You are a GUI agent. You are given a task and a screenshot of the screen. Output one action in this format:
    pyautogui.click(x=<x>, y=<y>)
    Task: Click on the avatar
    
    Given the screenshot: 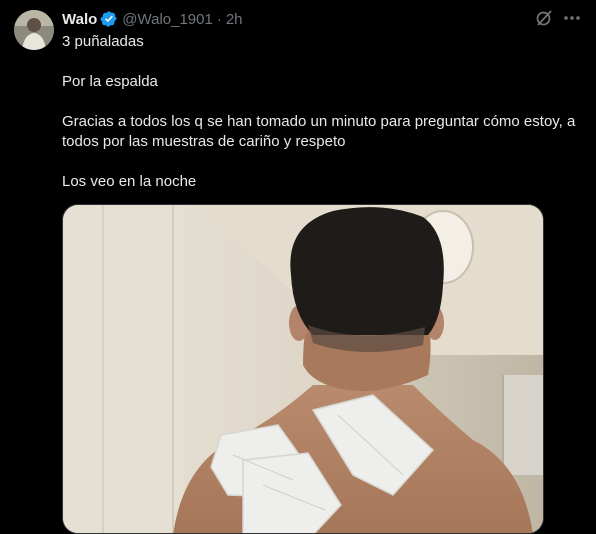 What is the action you would take?
    pyautogui.click(x=34, y=30)
    